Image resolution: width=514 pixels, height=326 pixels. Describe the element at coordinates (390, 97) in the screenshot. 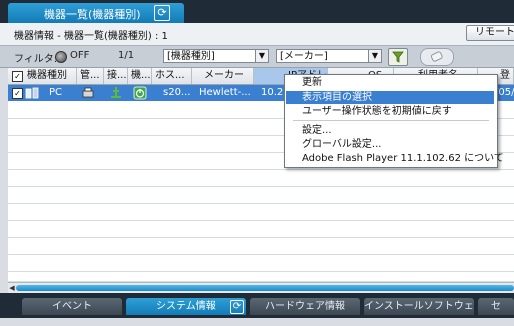

I see `menu-item-select-columns: 表示項目の選択` at that location.